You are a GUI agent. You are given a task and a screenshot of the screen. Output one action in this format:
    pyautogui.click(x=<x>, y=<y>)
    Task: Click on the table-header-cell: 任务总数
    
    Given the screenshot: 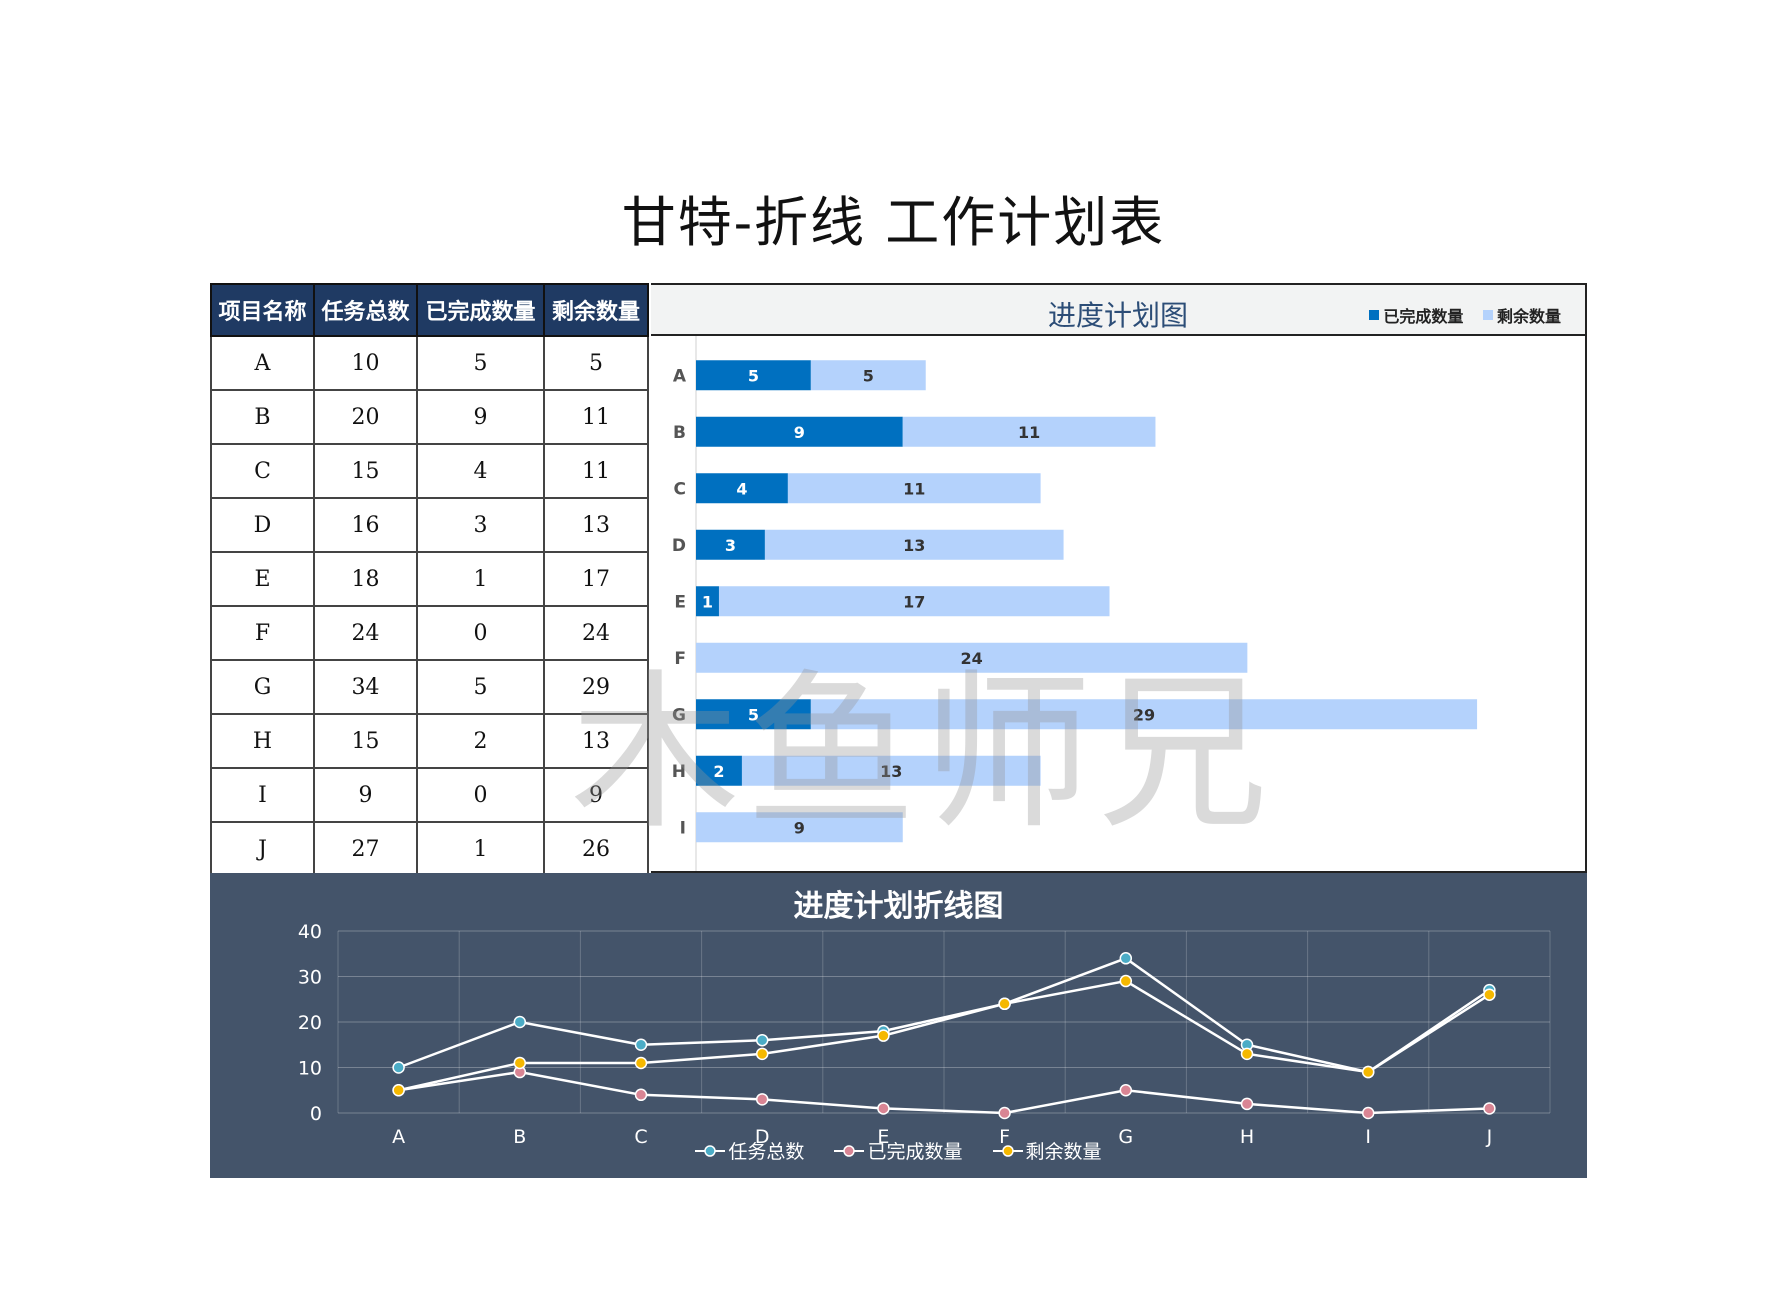 What is the action you would take?
    pyautogui.click(x=365, y=310)
    